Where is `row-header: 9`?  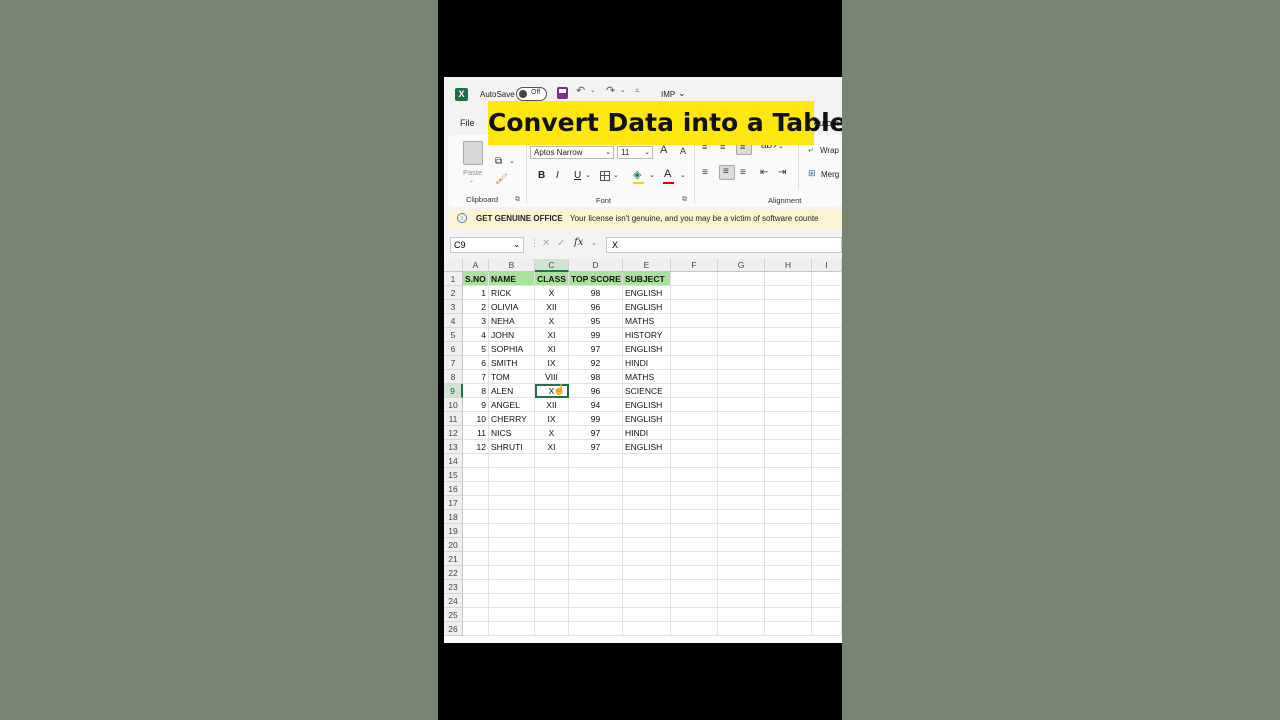 row-header: 9 is located at coordinates (453, 391).